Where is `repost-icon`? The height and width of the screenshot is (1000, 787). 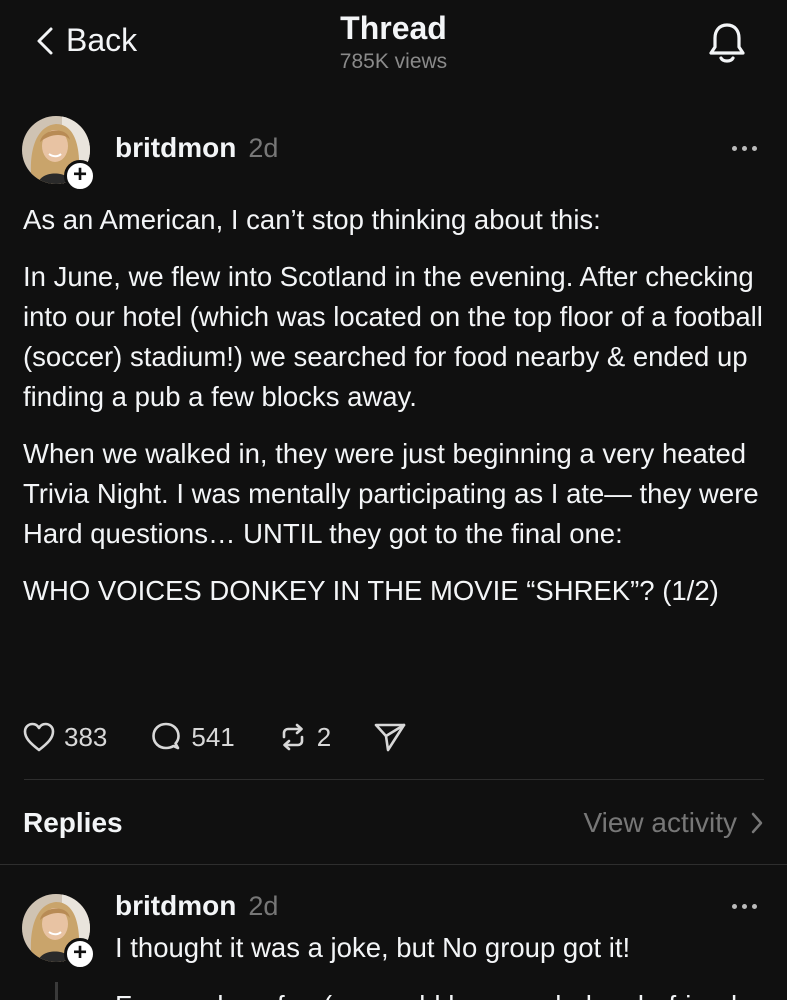
repost-icon is located at coordinates (293, 737).